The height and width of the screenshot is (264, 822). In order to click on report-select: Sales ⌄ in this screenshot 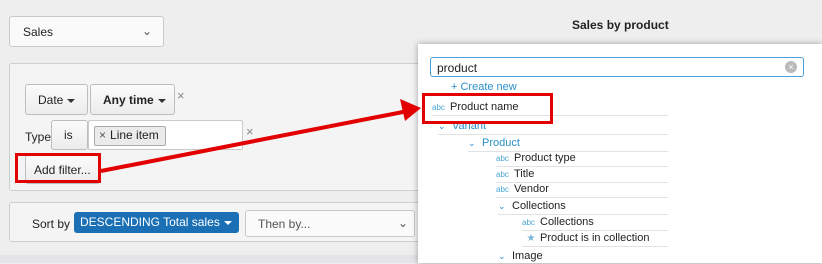, I will do `click(86, 31)`.